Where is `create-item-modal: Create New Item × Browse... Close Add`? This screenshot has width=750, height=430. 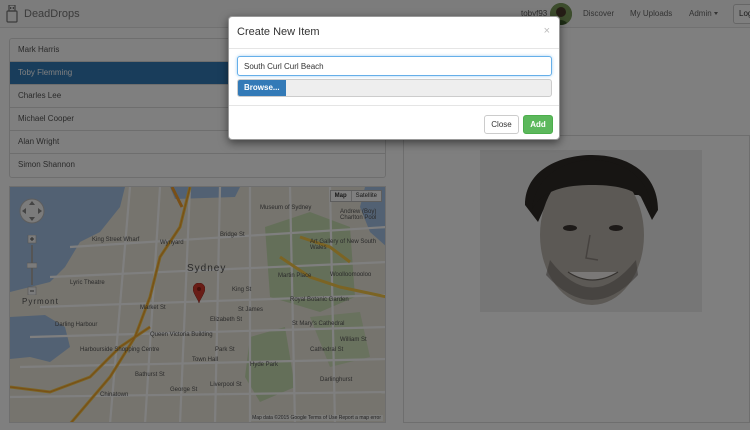
create-item-modal: Create New Item × Browse... Close Add is located at coordinates (394, 78).